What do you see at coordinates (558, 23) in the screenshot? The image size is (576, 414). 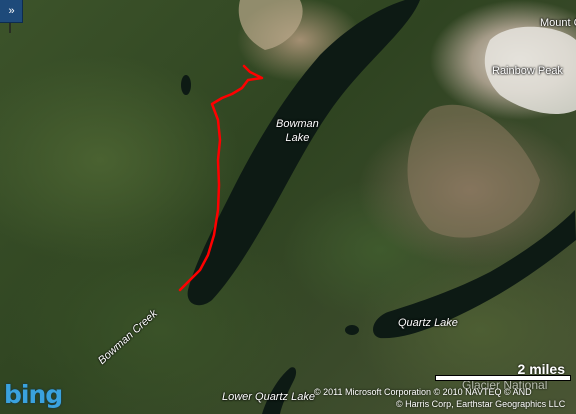 I see `label-mount-c: Mount C` at bounding box center [558, 23].